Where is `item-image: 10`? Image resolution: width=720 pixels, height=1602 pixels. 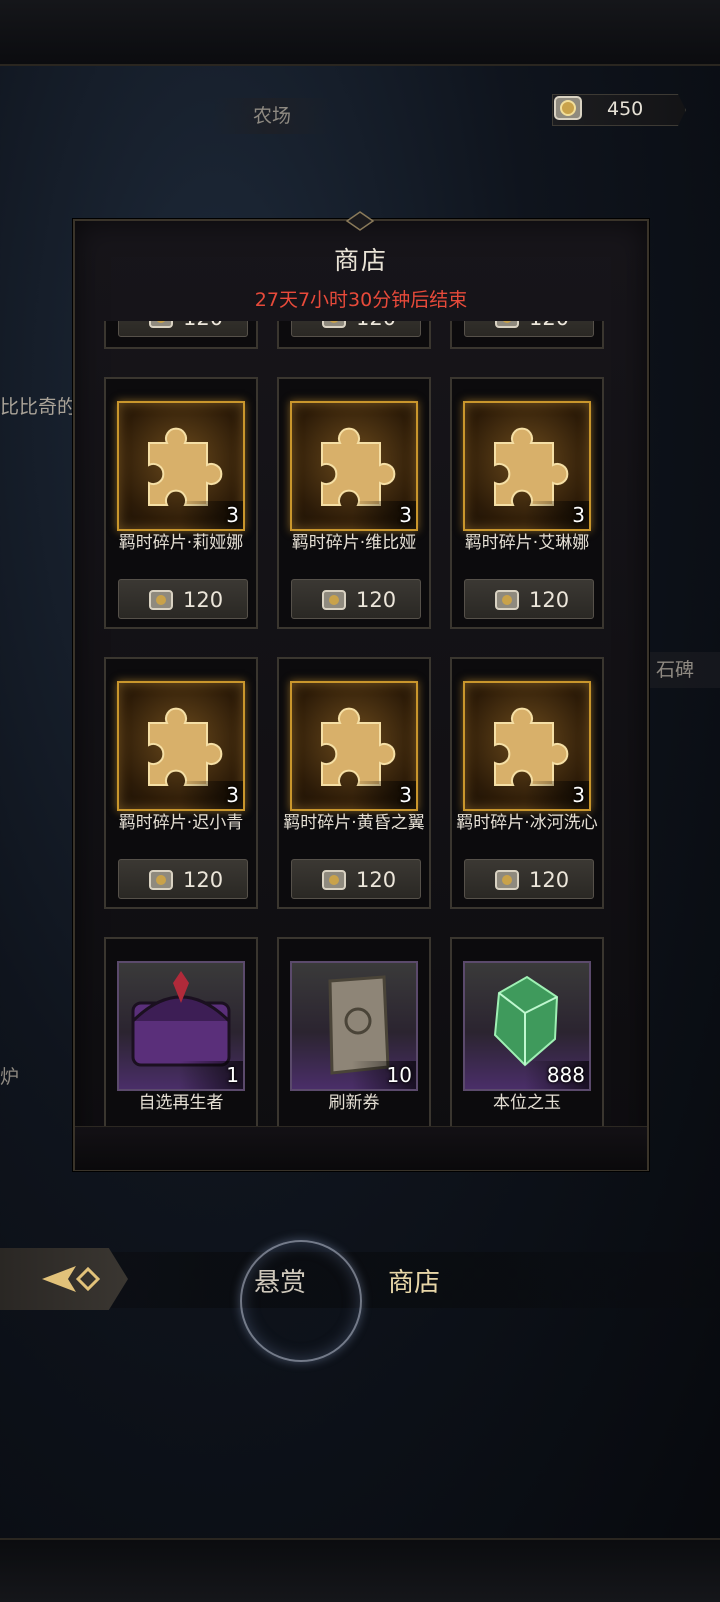 item-image: 10 is located at coordinates (354, 1026).